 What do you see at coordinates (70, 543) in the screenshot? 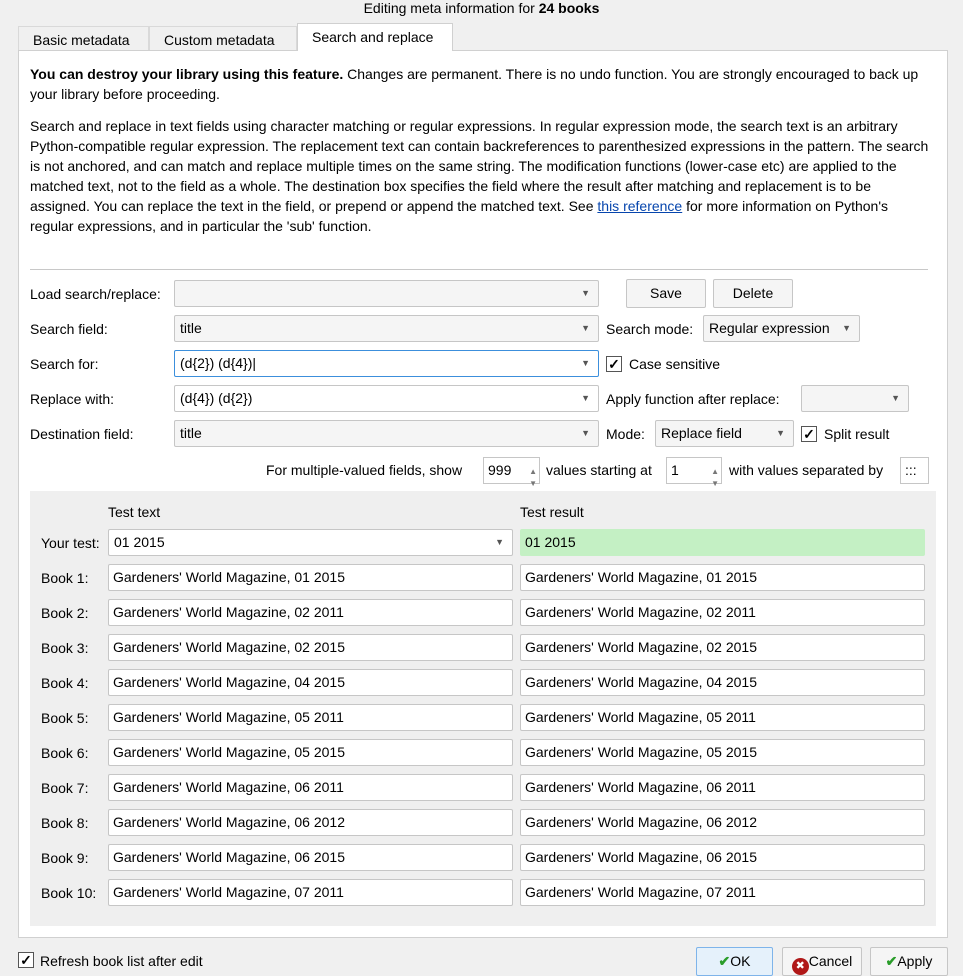
I see `your-test-label: Your test:` at bounding box center [70, 543].